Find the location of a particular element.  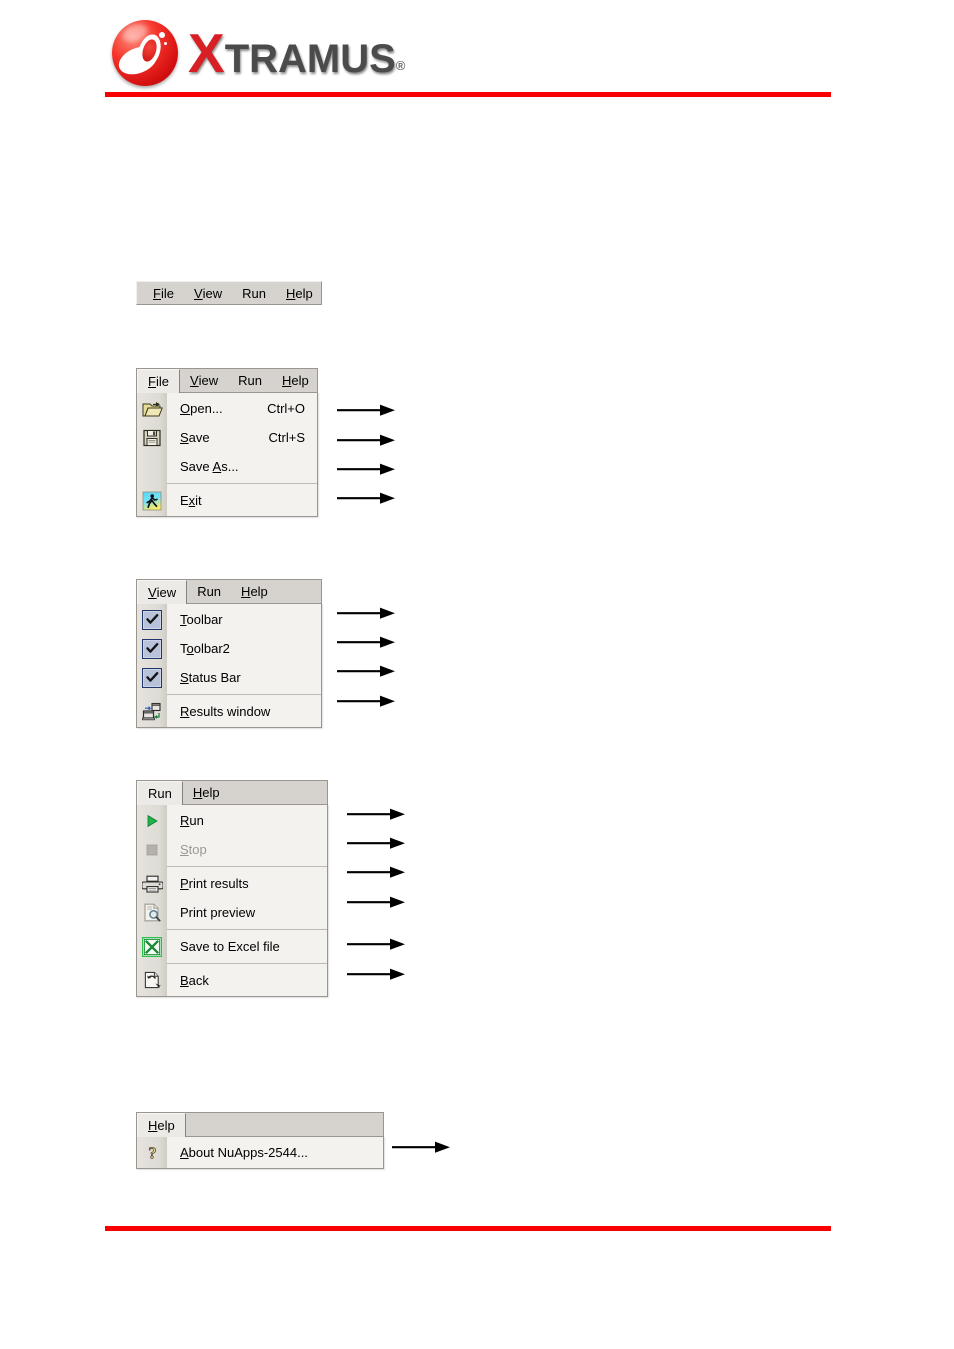

menu-item-run: Run is located at coordinates (232, 820).